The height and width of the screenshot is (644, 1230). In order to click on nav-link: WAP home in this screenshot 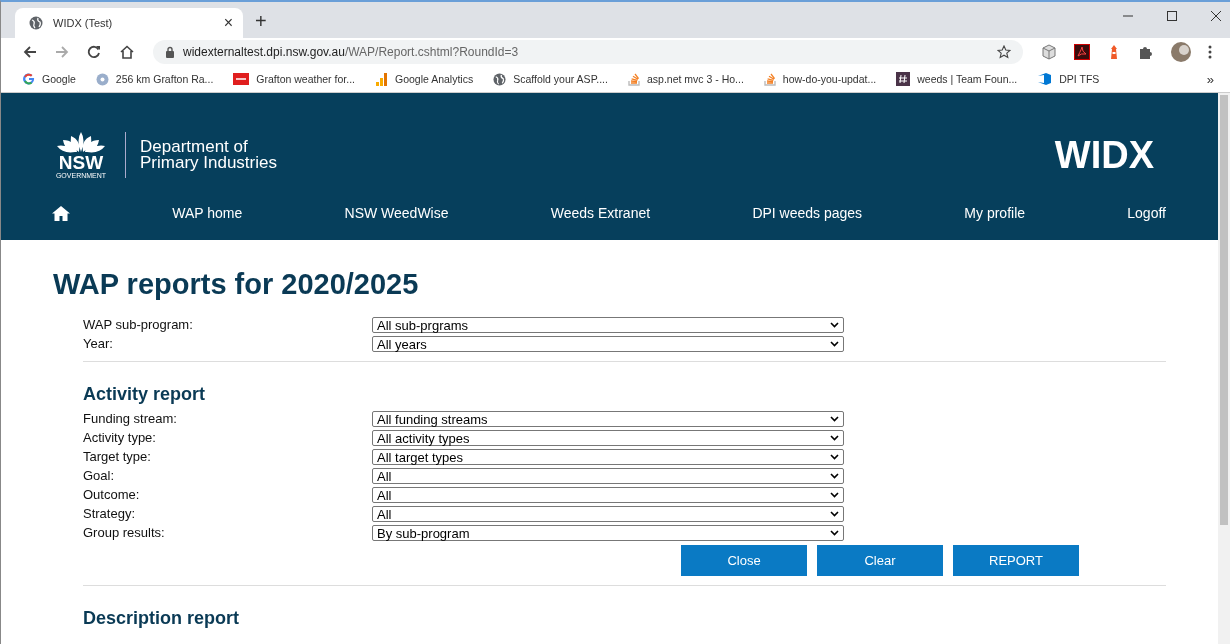, I will do `click(207, 213)`.